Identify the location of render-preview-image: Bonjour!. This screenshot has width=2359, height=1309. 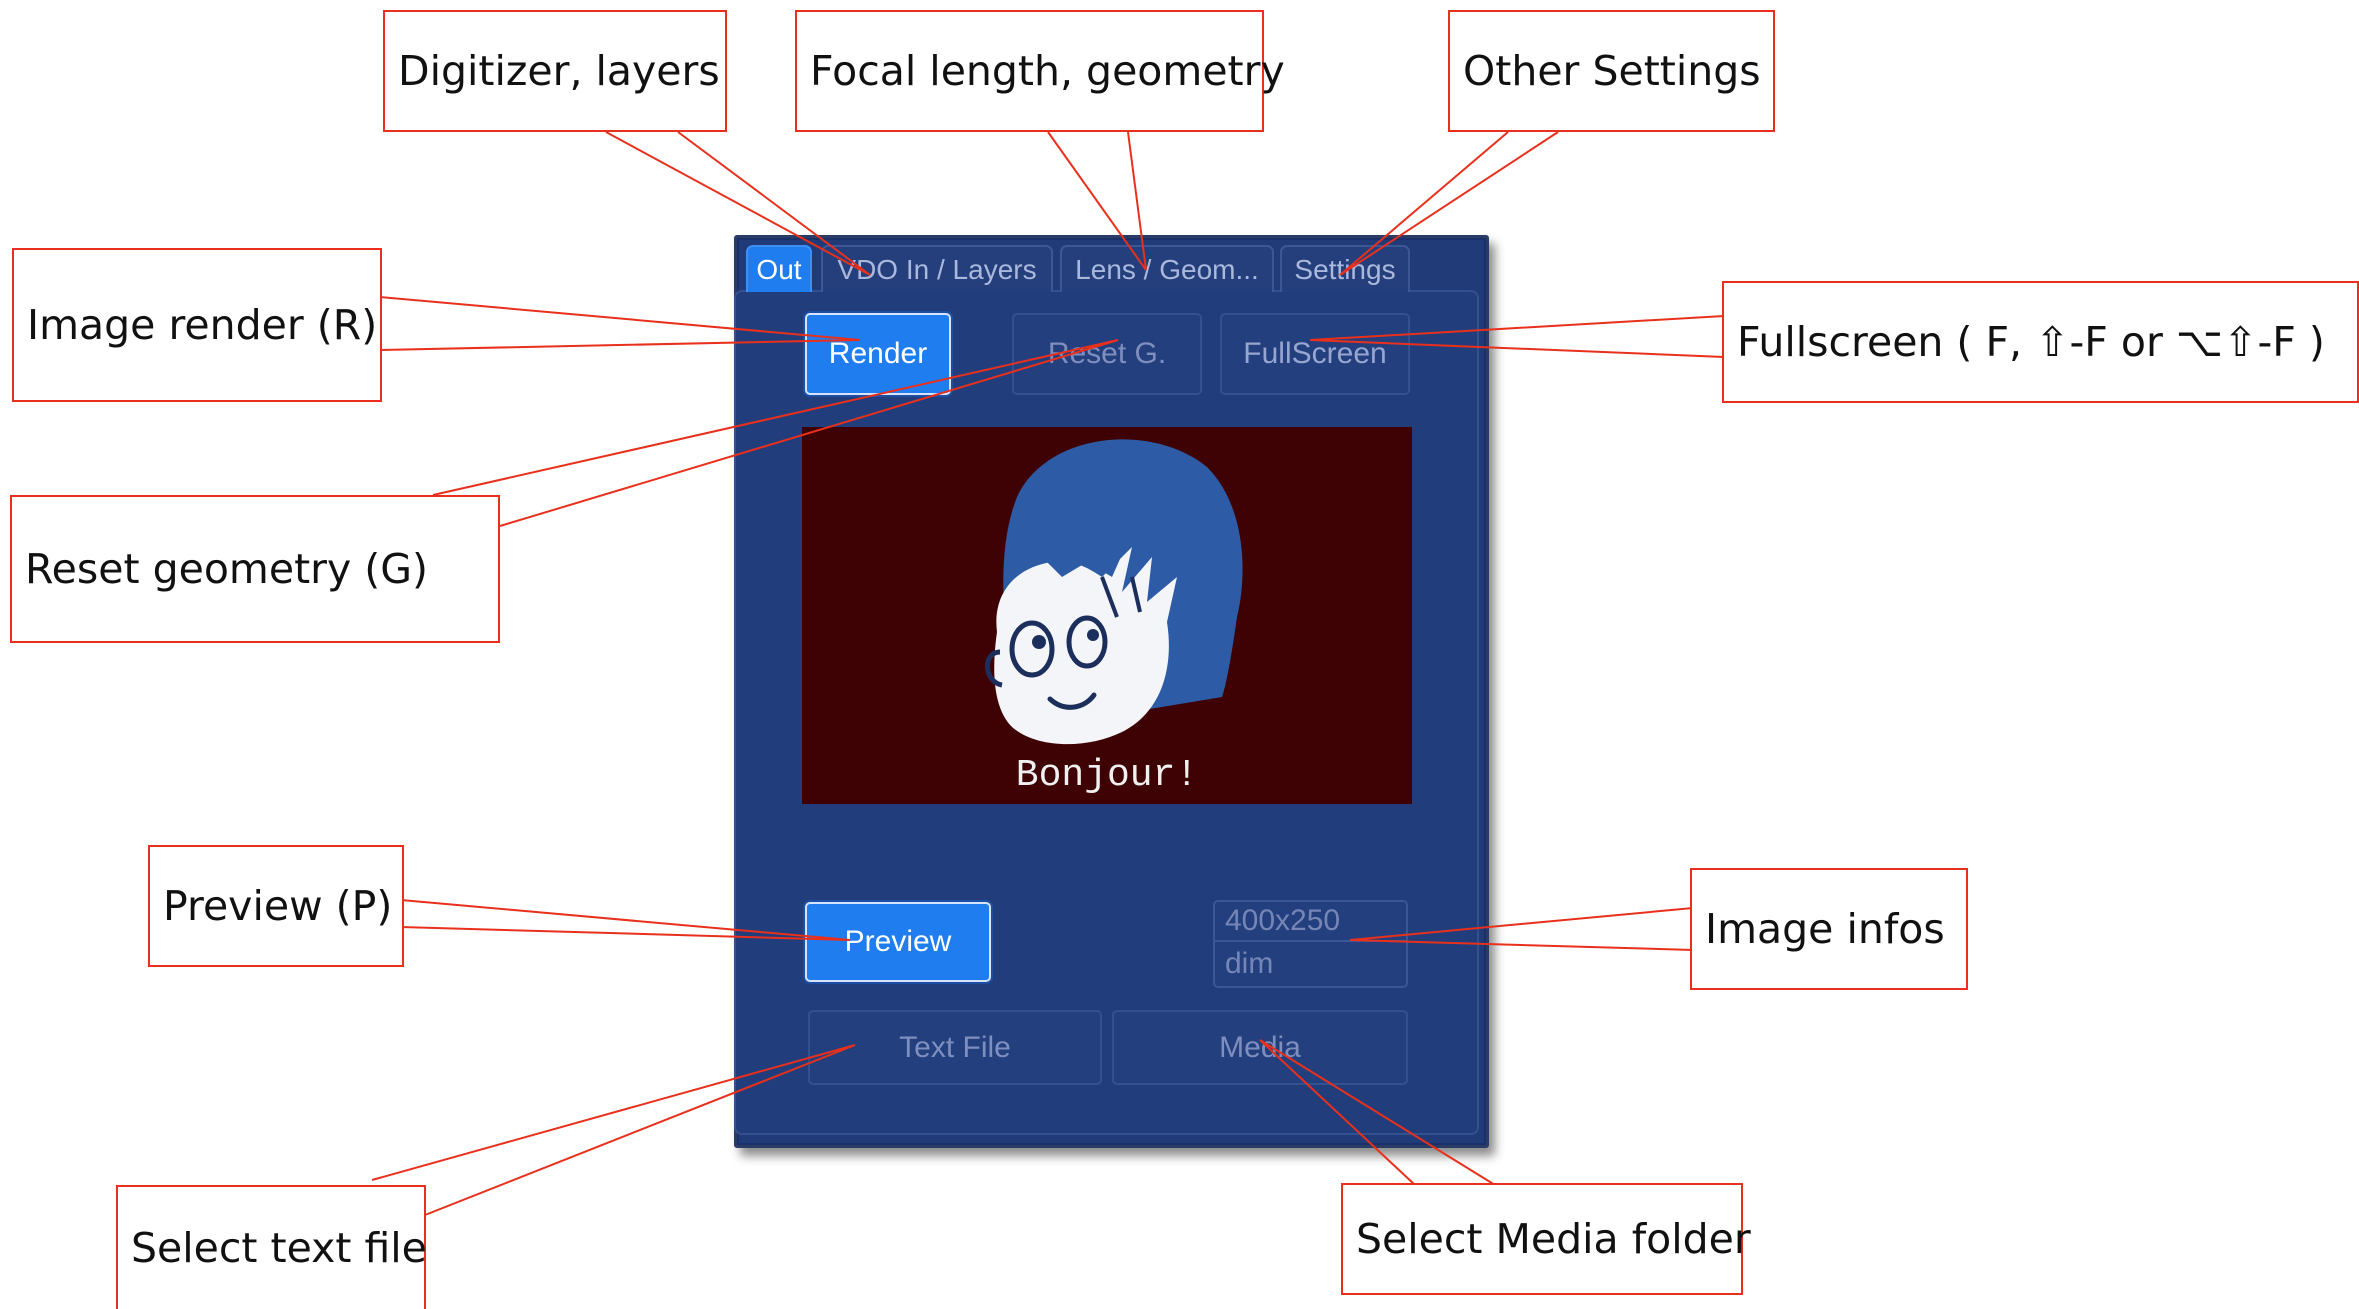
(1107, 615).